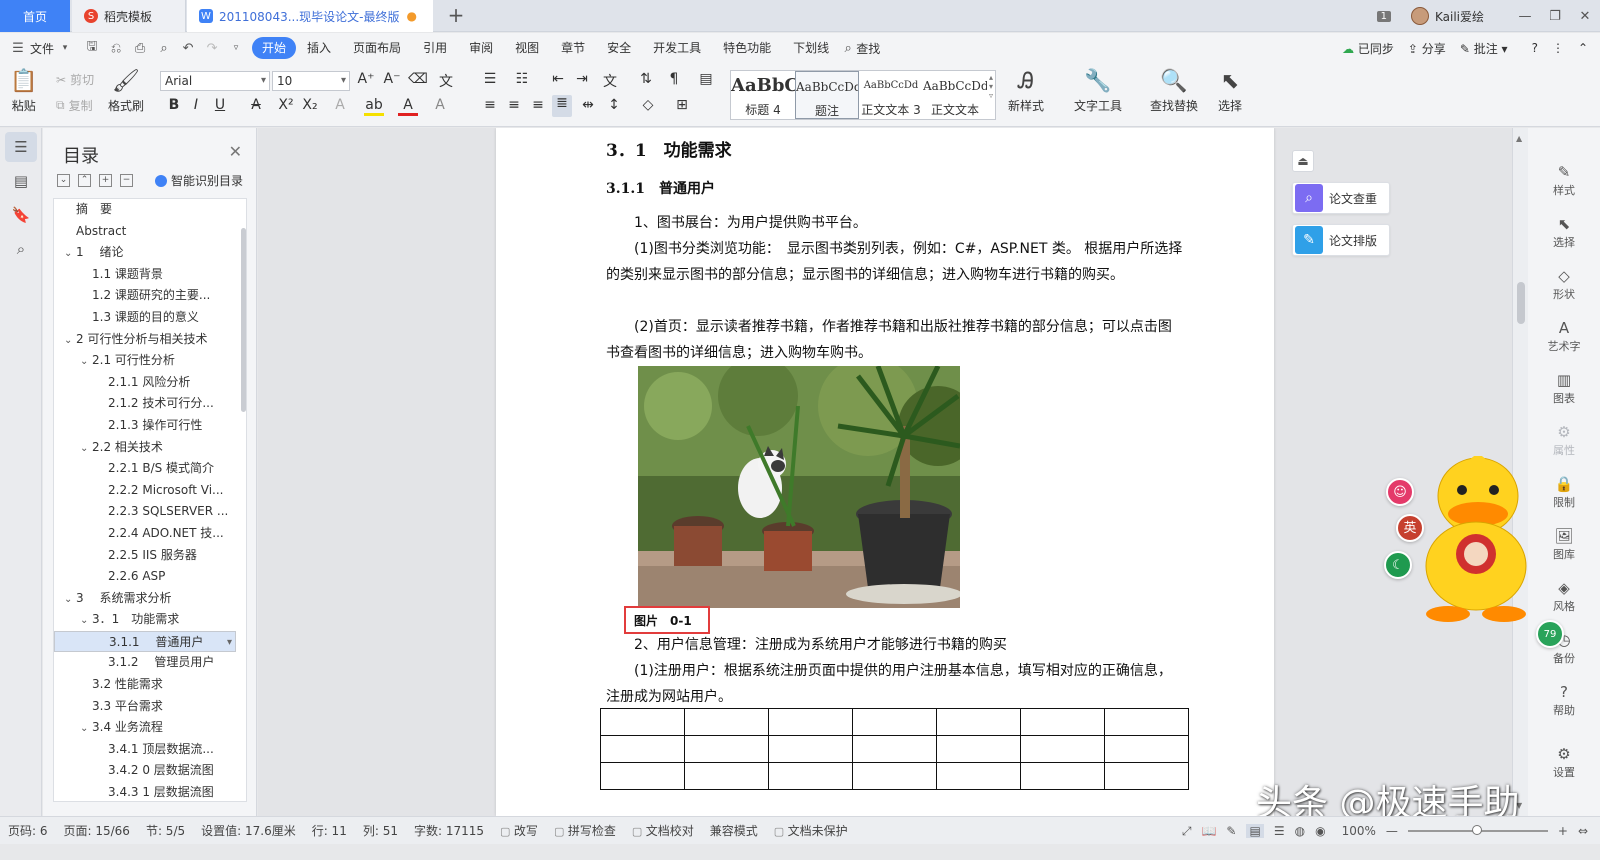  I want to click on toc-item: 3.1.1 普通用户, so click(145, 641).